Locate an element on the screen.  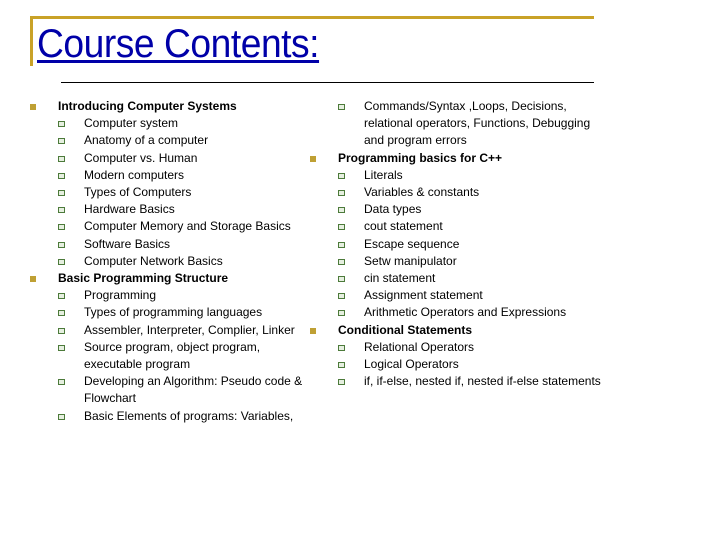
subtopic-label: Variables & constants is located at coordinates (422, 192).